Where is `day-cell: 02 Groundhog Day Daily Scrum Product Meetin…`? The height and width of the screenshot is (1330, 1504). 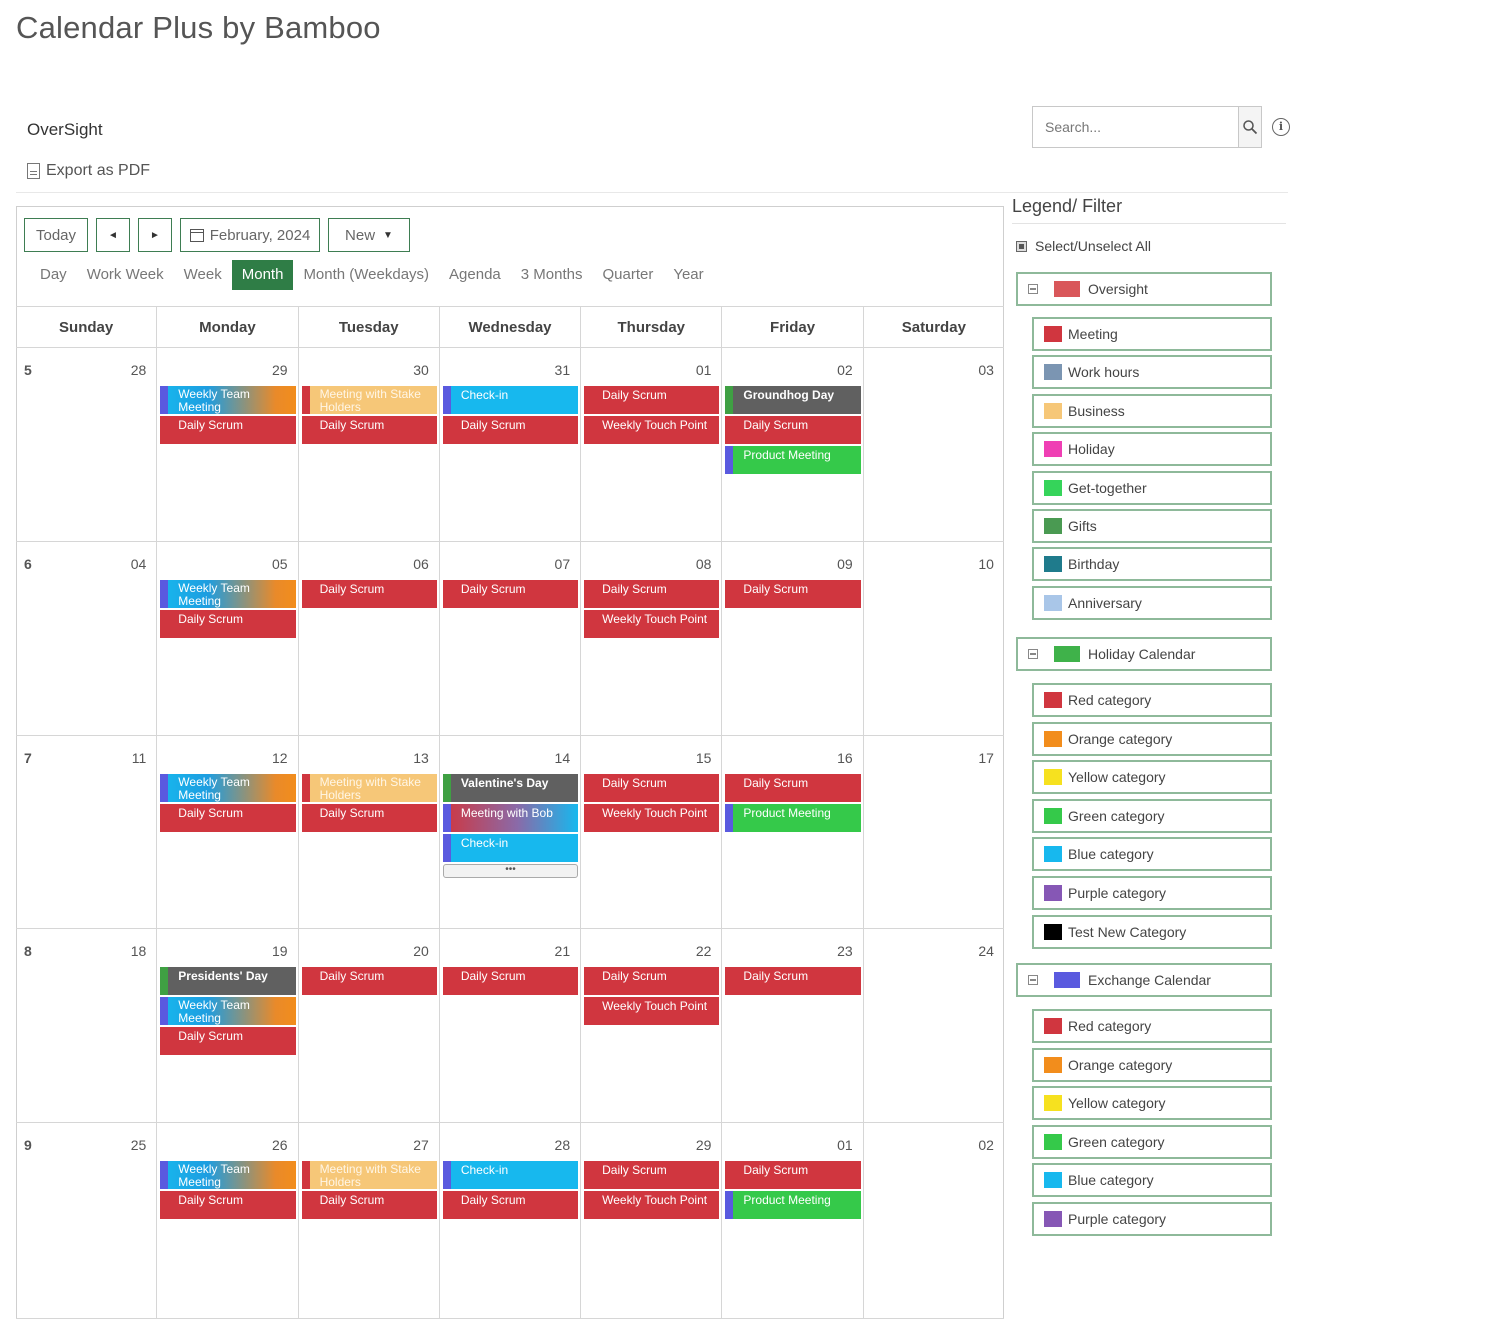
day-cell: 02 Groundhog Day Daily Scrum Product Meetin… is located at coordinates (793, 444).